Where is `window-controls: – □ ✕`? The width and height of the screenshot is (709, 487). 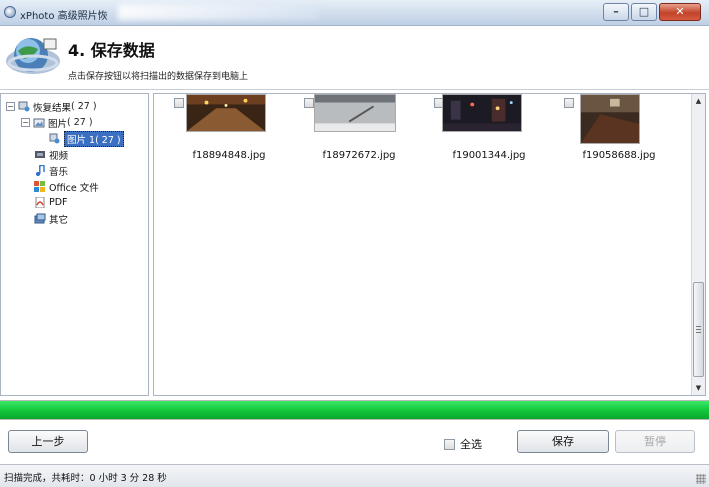
window-controls: – □ ✕ is located at coordinates (652, 12).